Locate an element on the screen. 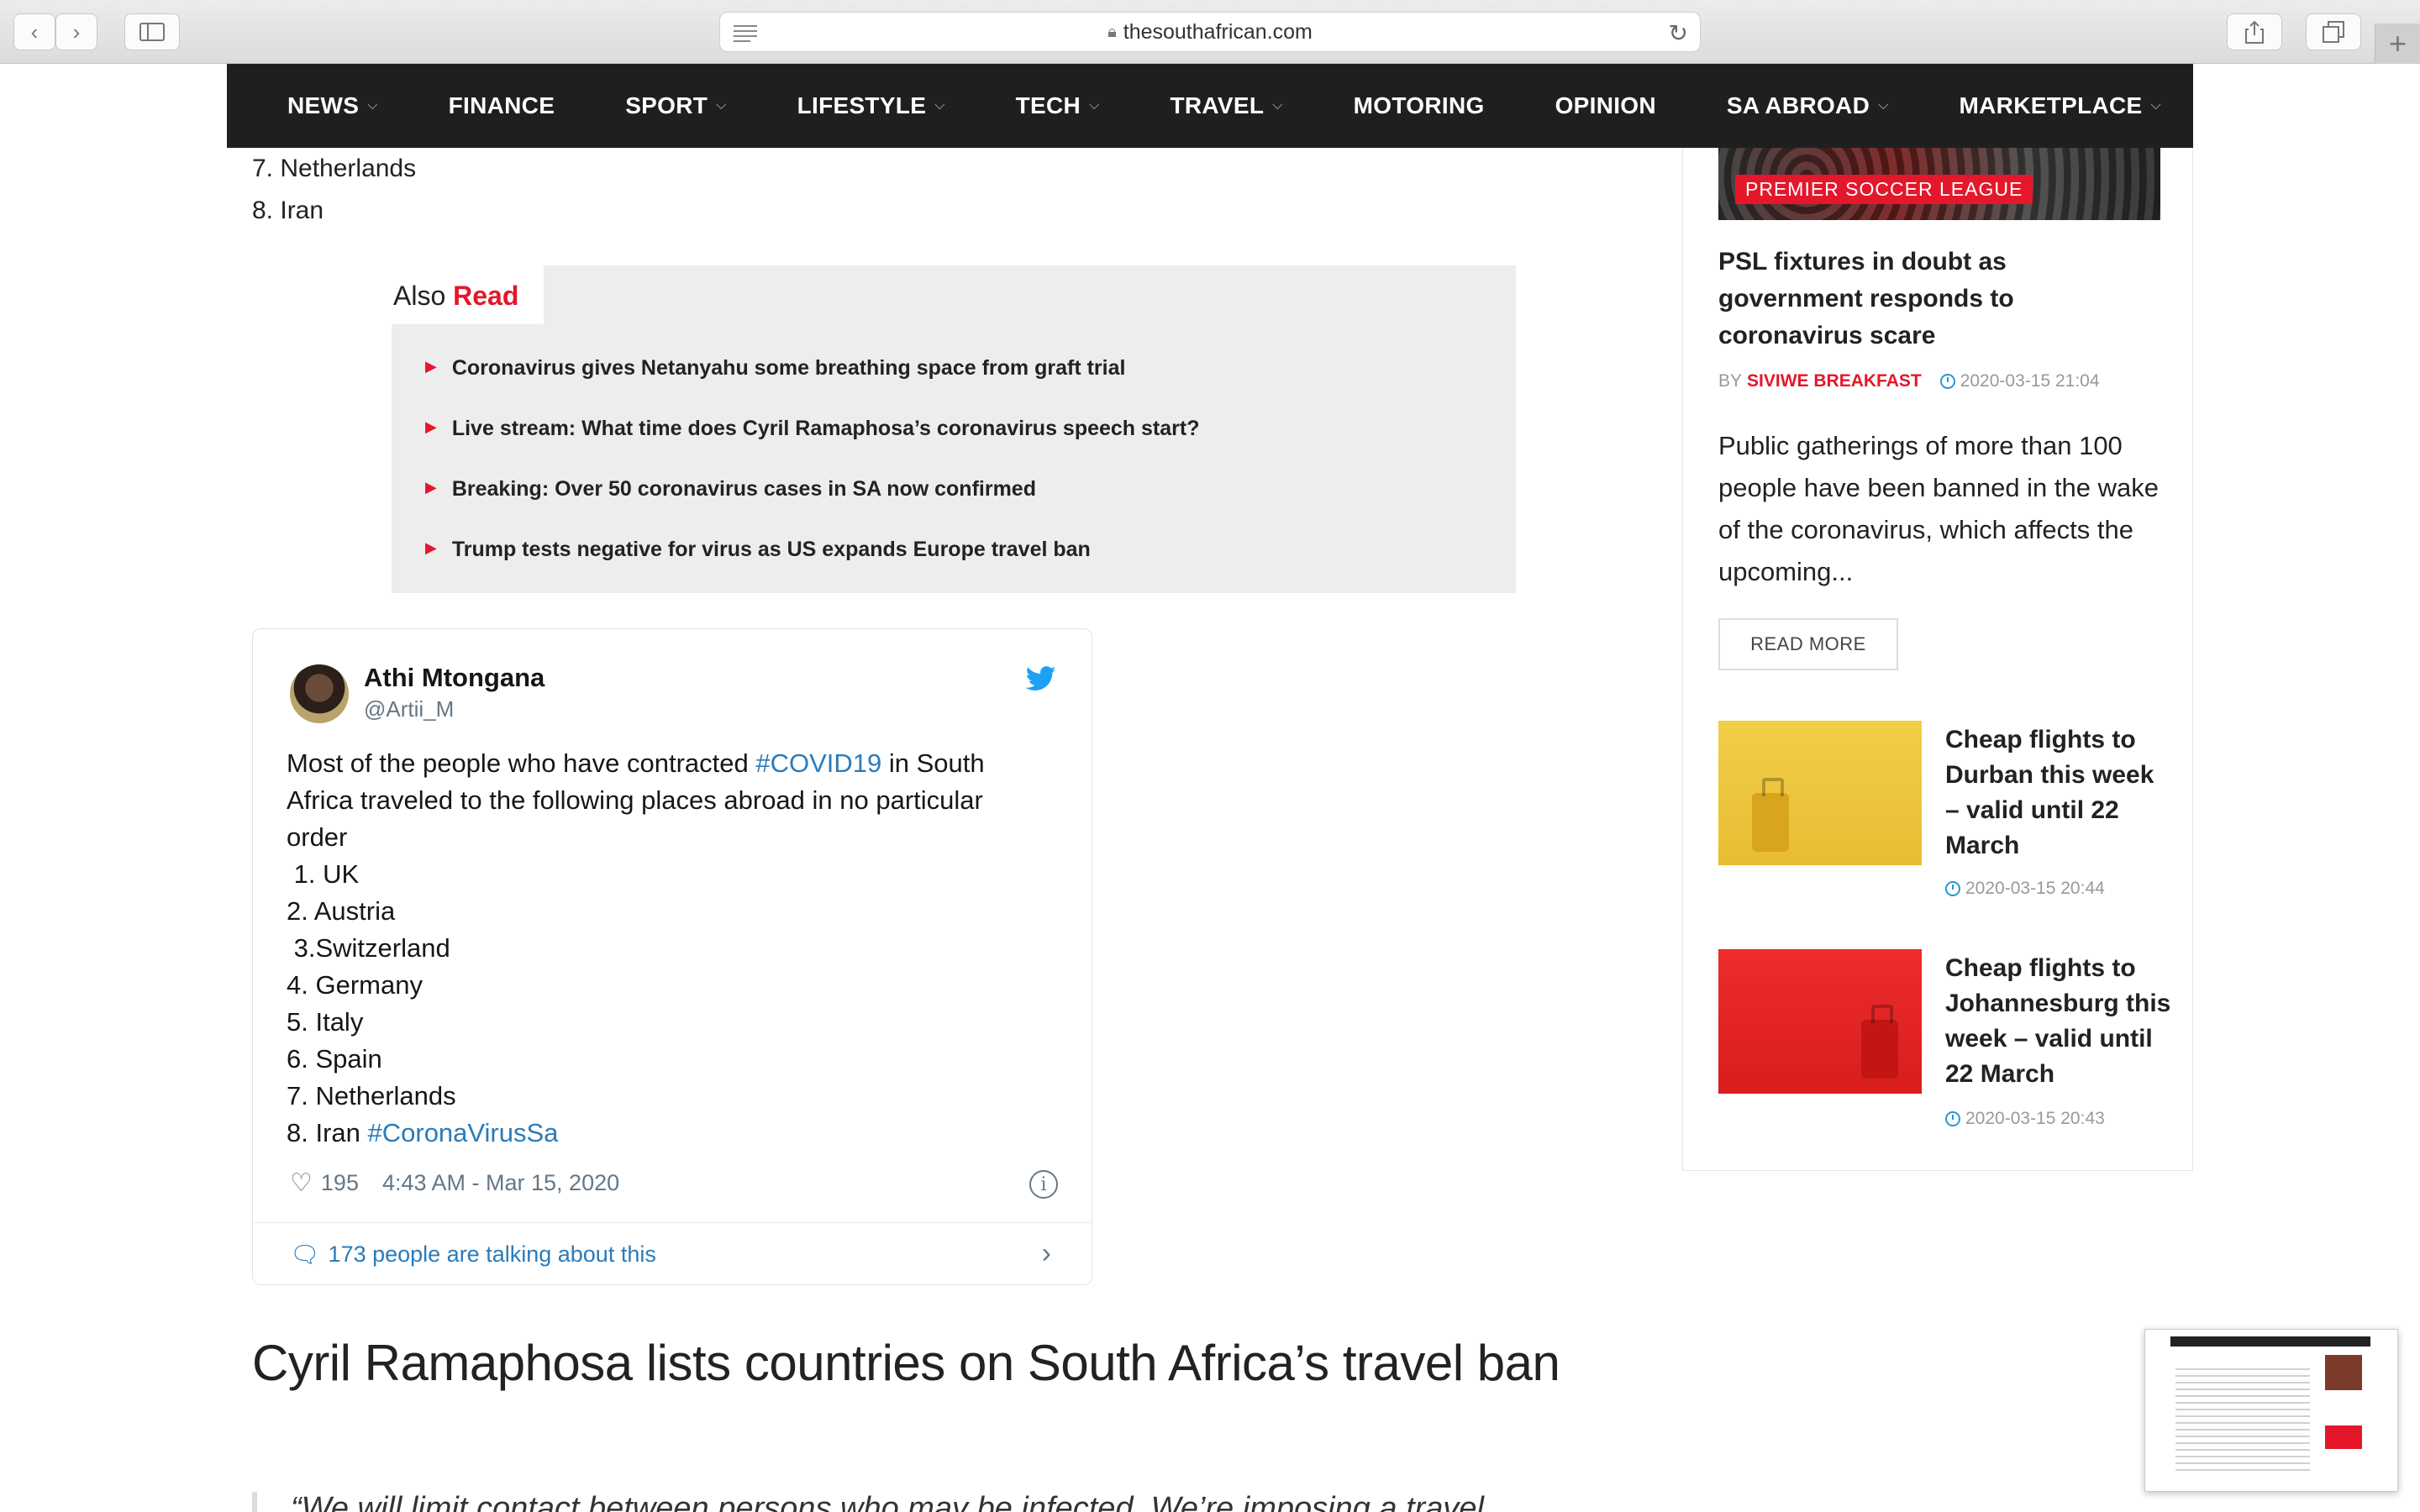 This screenshot has width=2420, height=1512. url-text: thesouthafrican.com is located at coordinates (1218, 31).